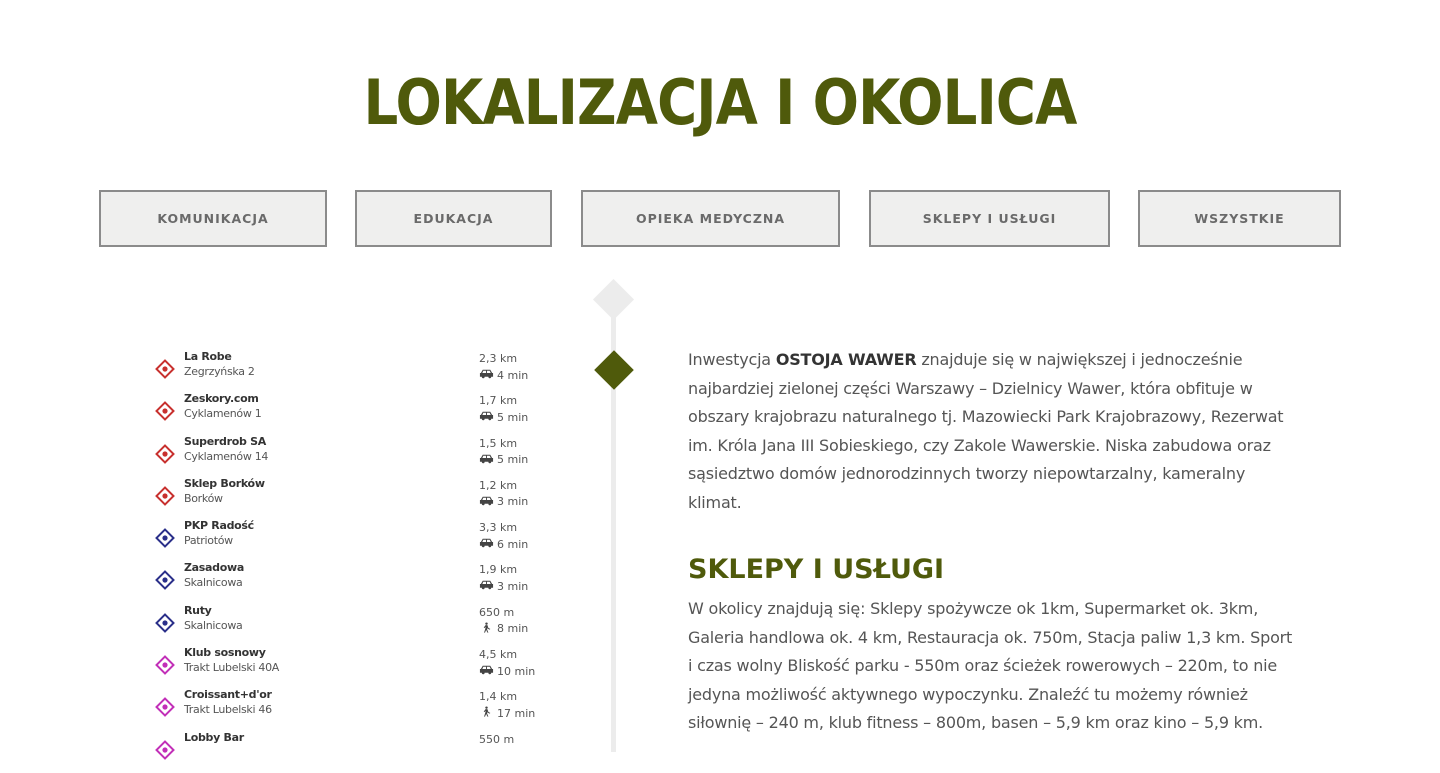 This screenshot has height=773, width=1440. I want to click on page-title: LOKALIZACJA I OKOLICA, so click(720, 102).